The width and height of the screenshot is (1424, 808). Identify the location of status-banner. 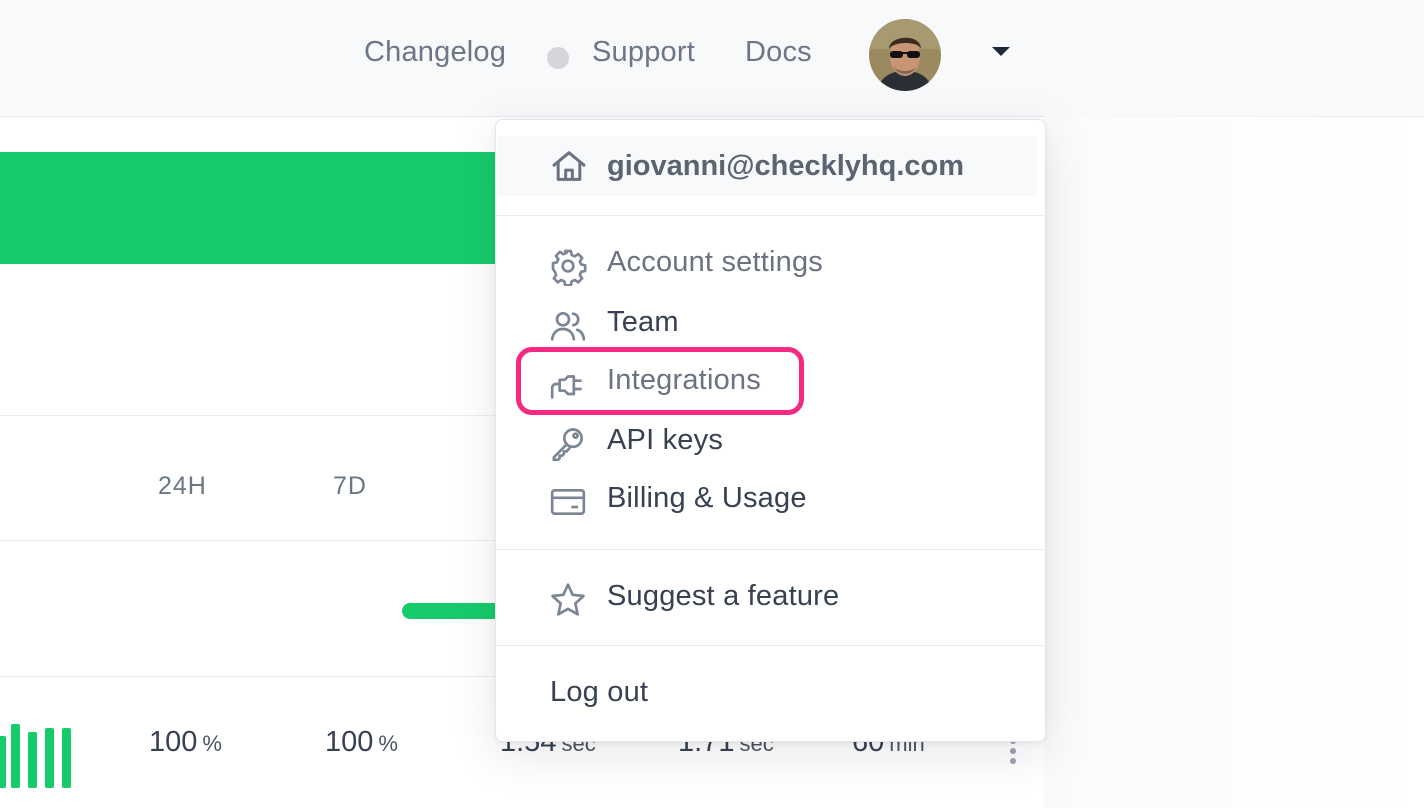
(248, 208).